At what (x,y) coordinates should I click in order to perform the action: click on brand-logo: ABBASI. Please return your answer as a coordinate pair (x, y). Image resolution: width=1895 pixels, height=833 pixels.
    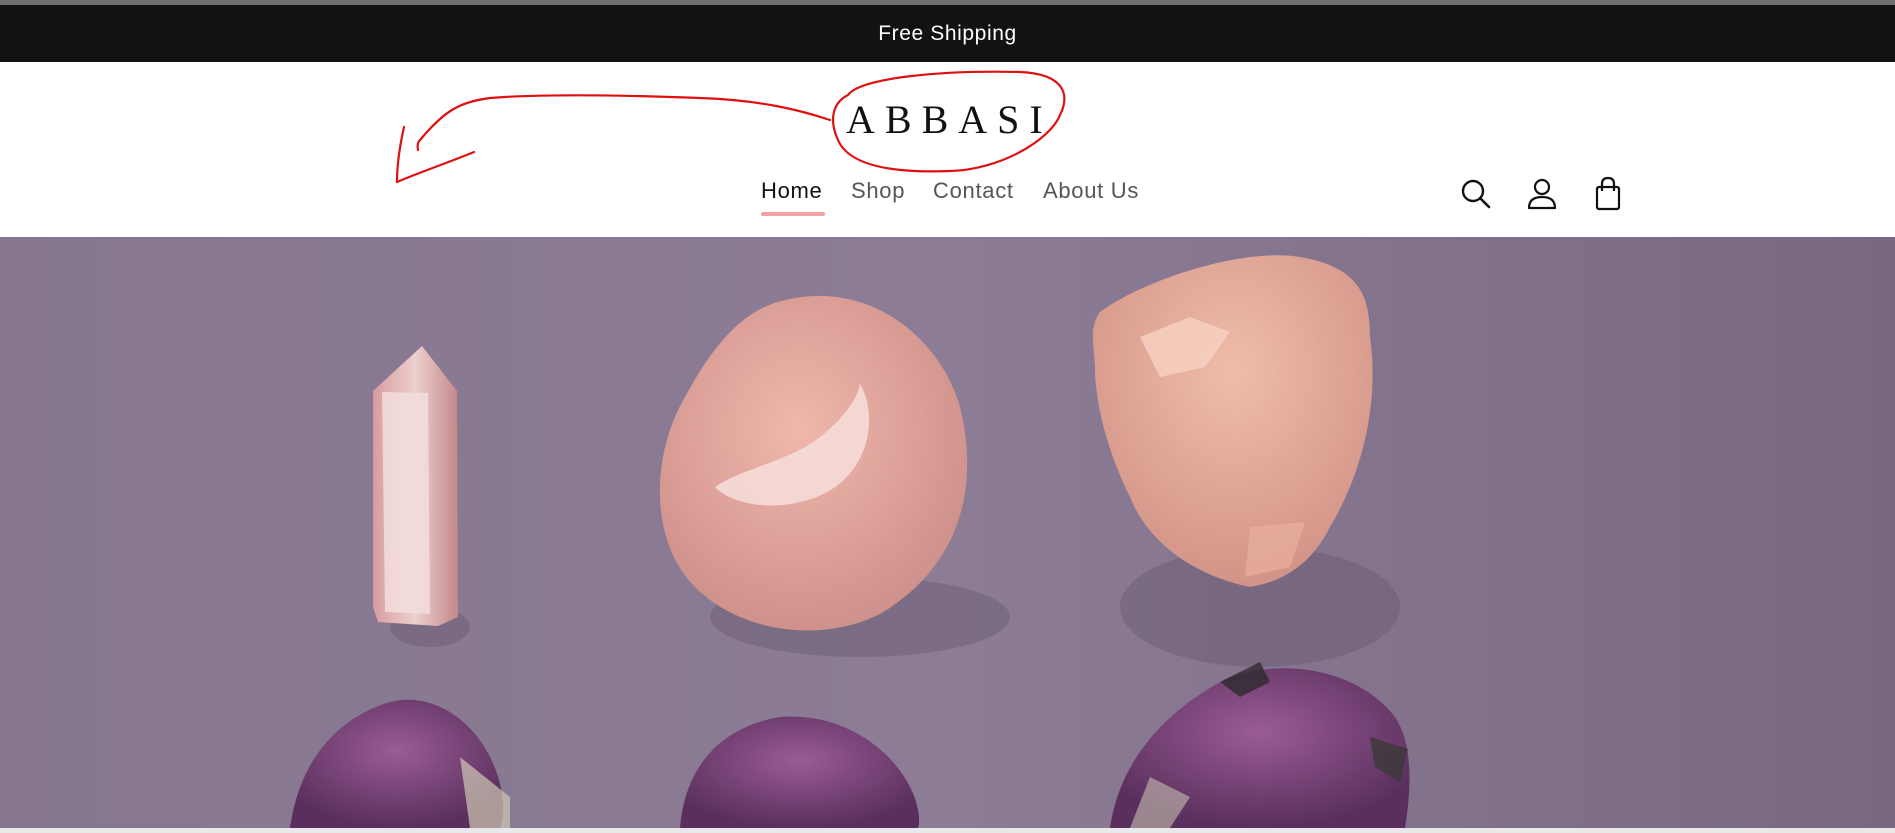
    Looking at the image, I should click on (949, 119).